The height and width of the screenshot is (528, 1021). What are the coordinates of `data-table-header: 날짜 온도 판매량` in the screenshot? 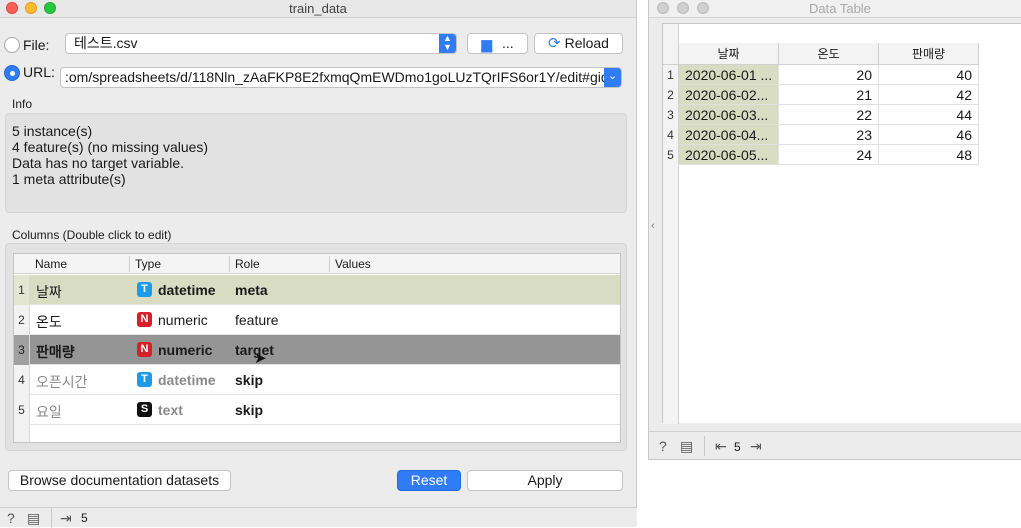 It's located at (842, 54).